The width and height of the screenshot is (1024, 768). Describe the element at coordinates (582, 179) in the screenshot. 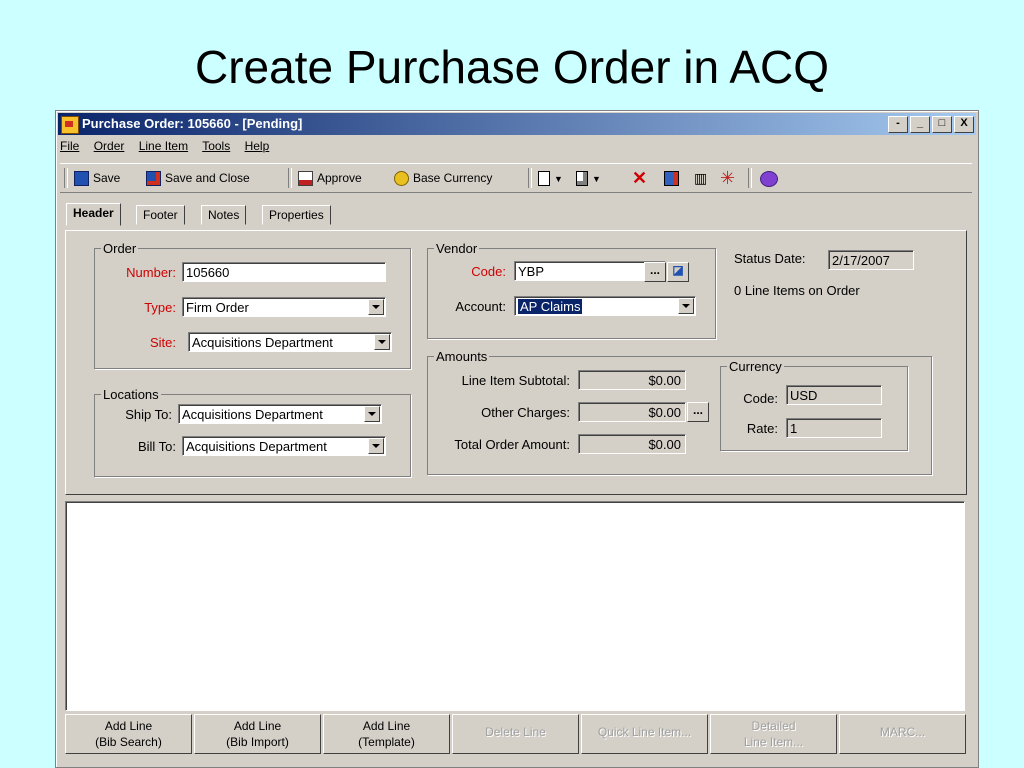

I see `print-preview-icon` at that location.